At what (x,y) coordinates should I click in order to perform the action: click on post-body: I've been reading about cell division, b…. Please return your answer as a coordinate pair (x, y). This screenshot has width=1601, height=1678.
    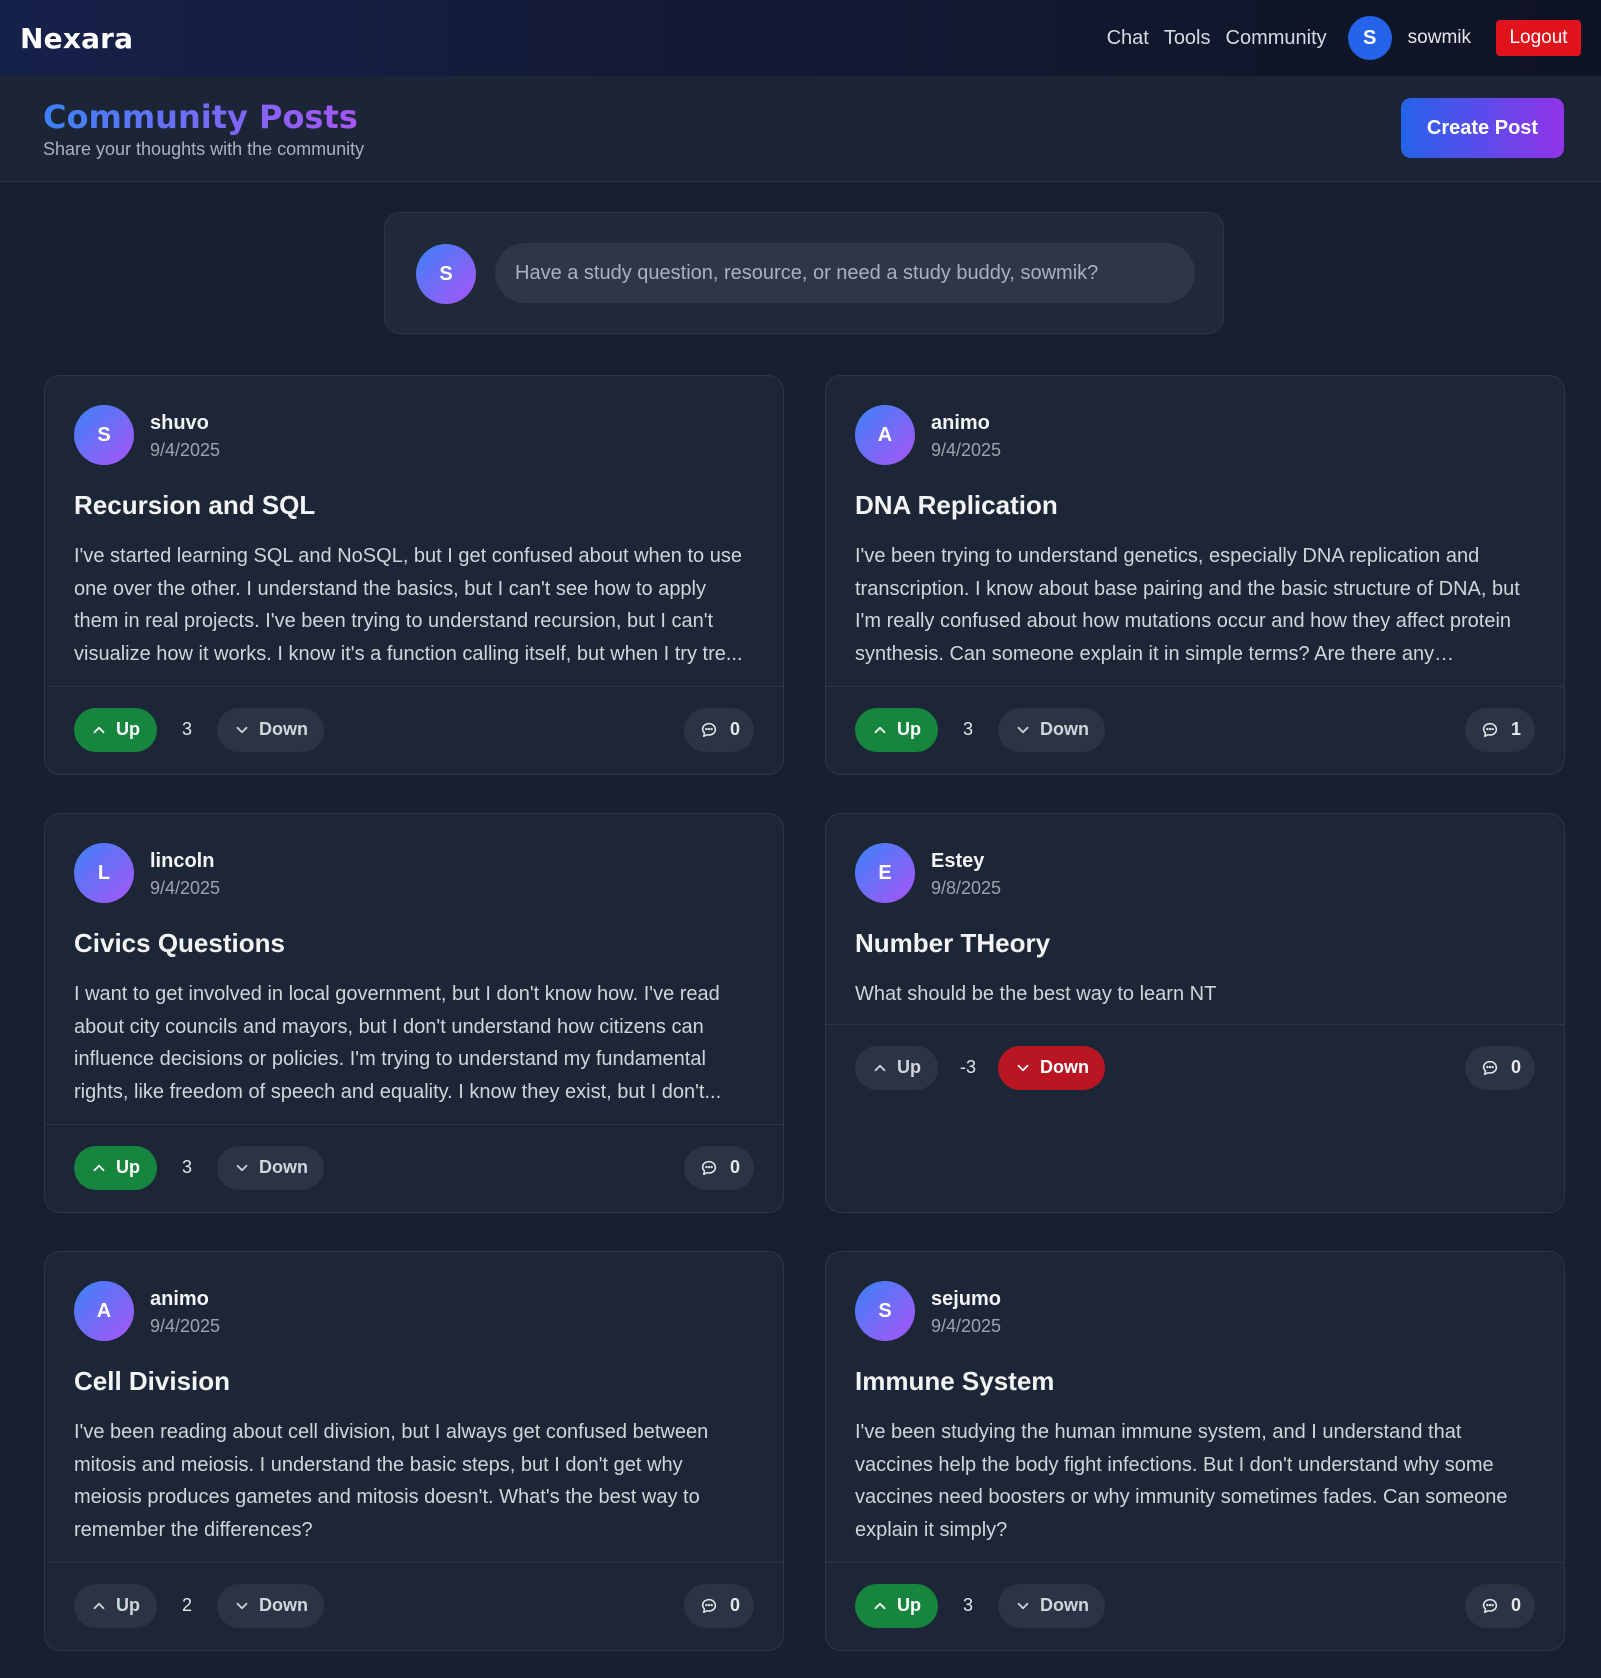
    Looking at the image, I should click on (391, 1481).